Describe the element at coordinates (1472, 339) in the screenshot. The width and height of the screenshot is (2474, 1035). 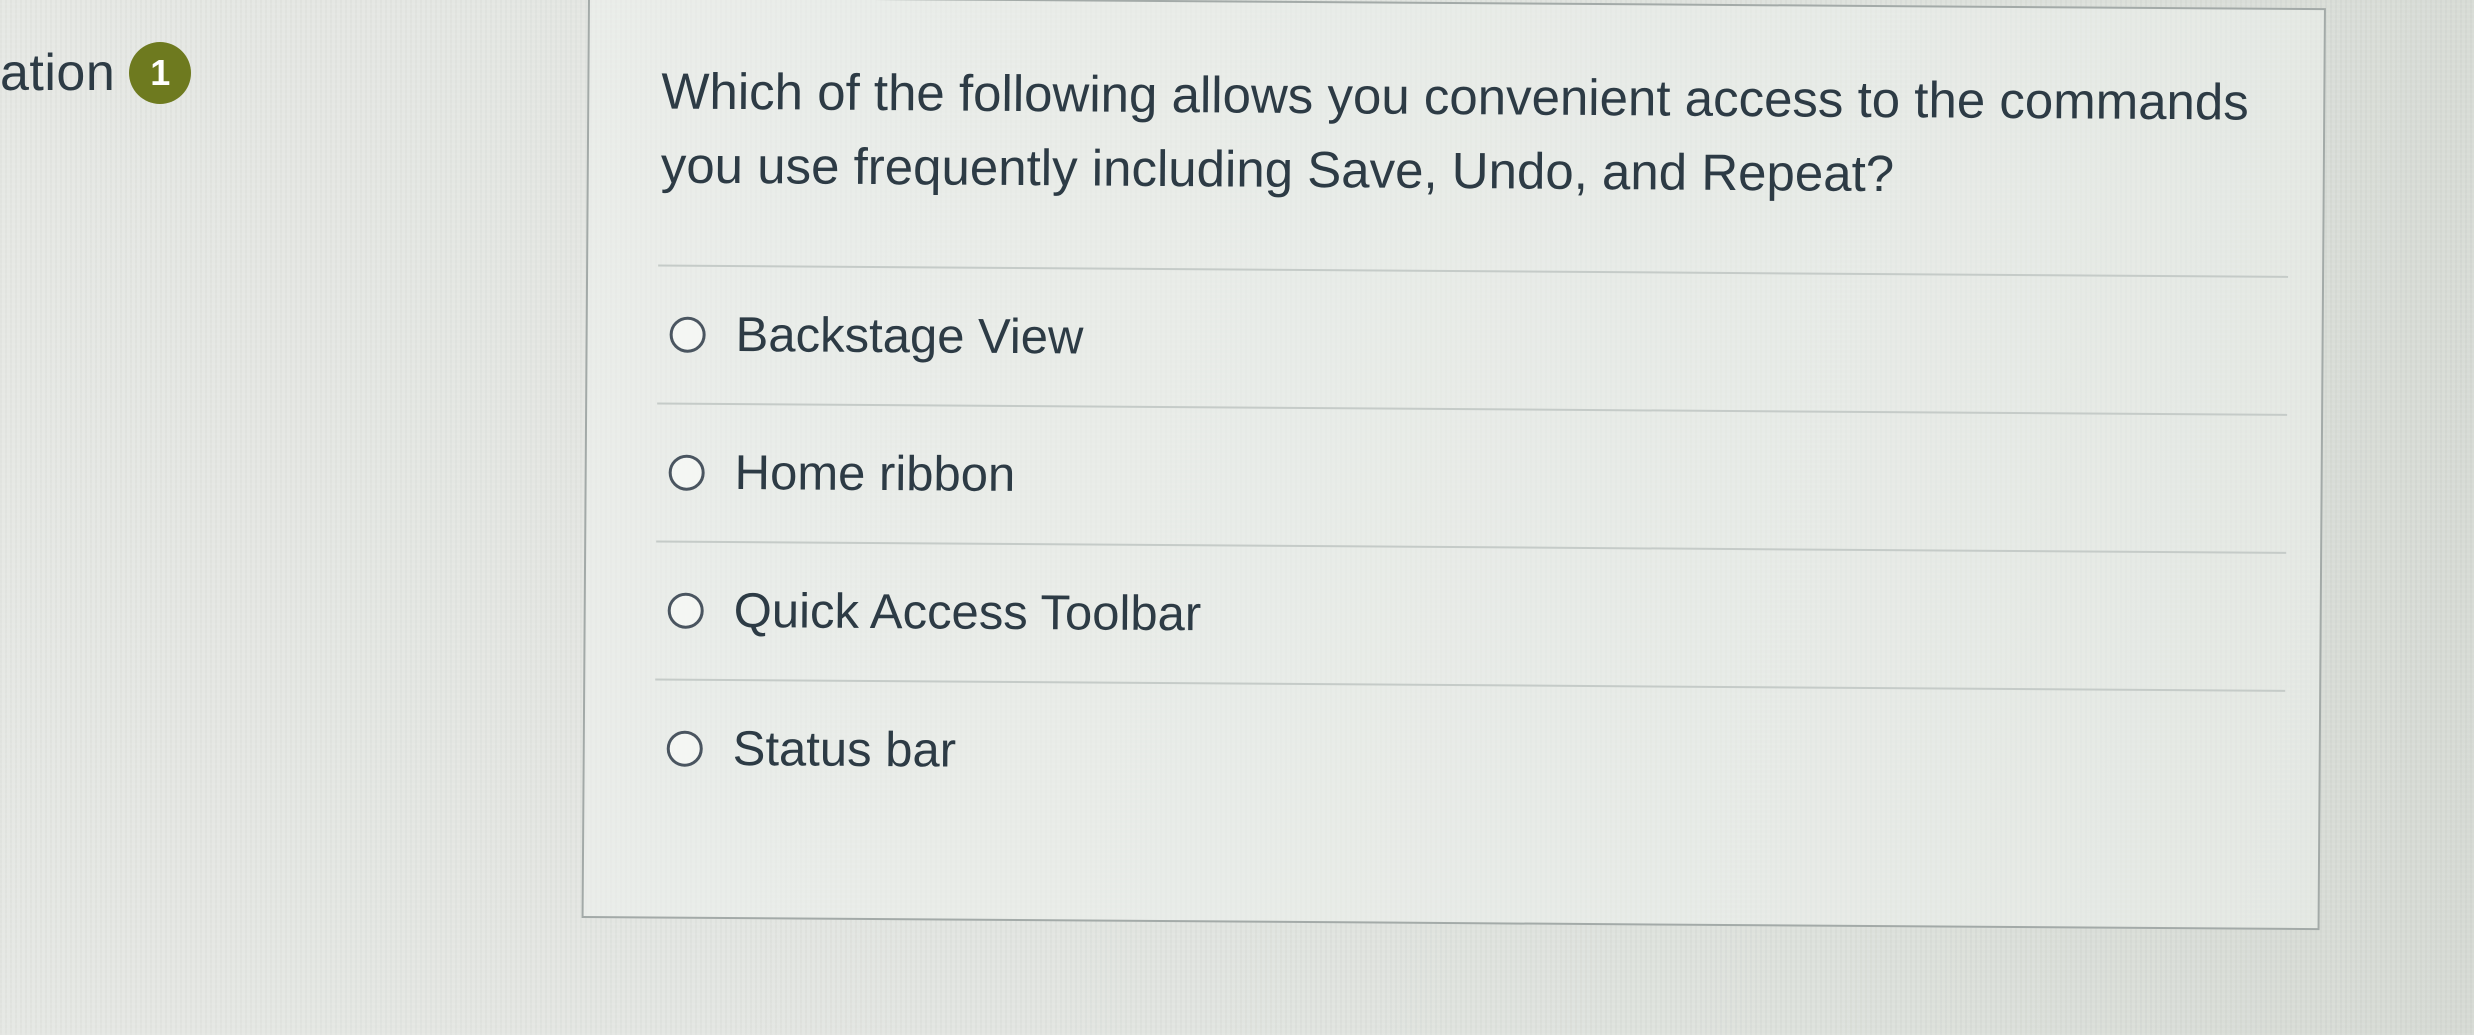
I see `answer-option-backstage-view: Backstage View` at that location.